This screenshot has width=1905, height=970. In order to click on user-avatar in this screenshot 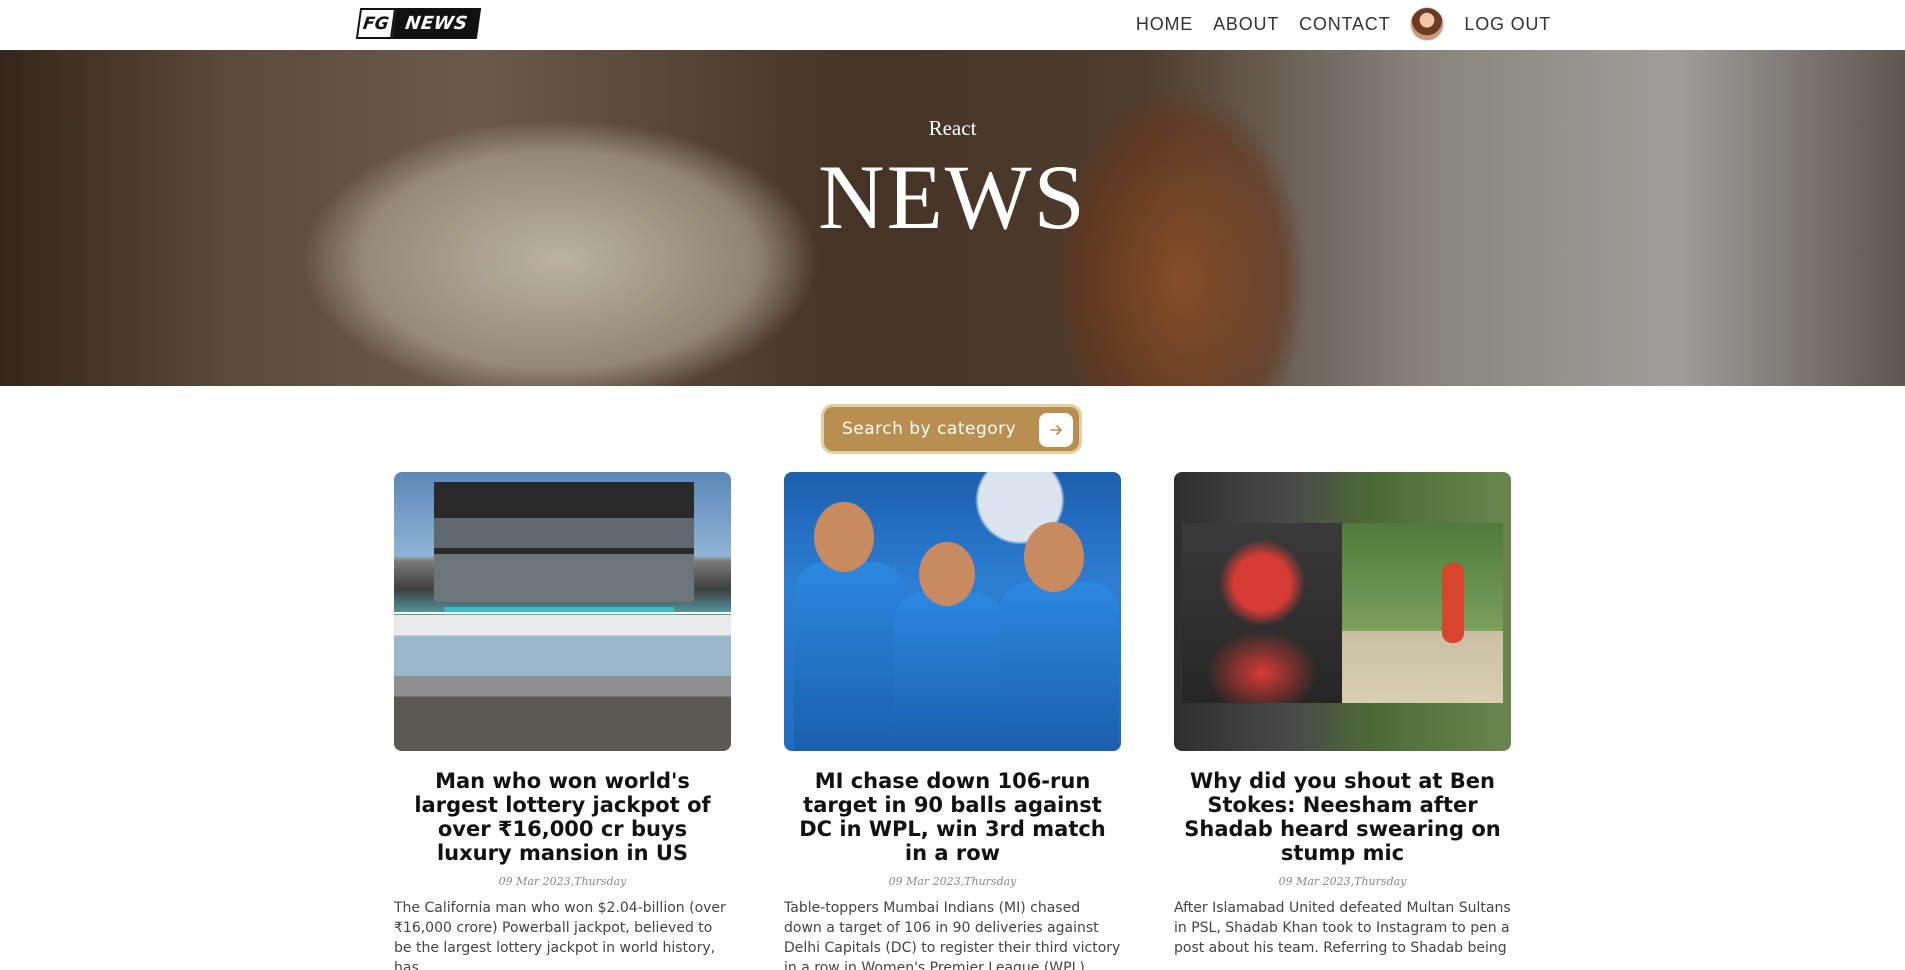, I will do `click(1427, 24)`.